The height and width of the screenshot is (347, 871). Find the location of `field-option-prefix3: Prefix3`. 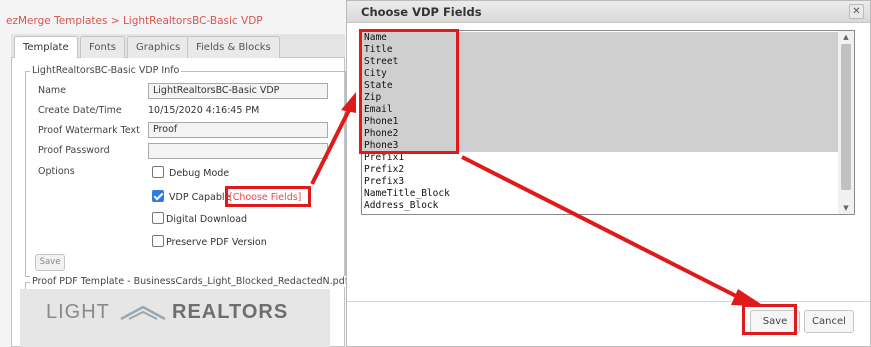

field-option-prefix3: Prefix3 is located at coordinates (600, 182).